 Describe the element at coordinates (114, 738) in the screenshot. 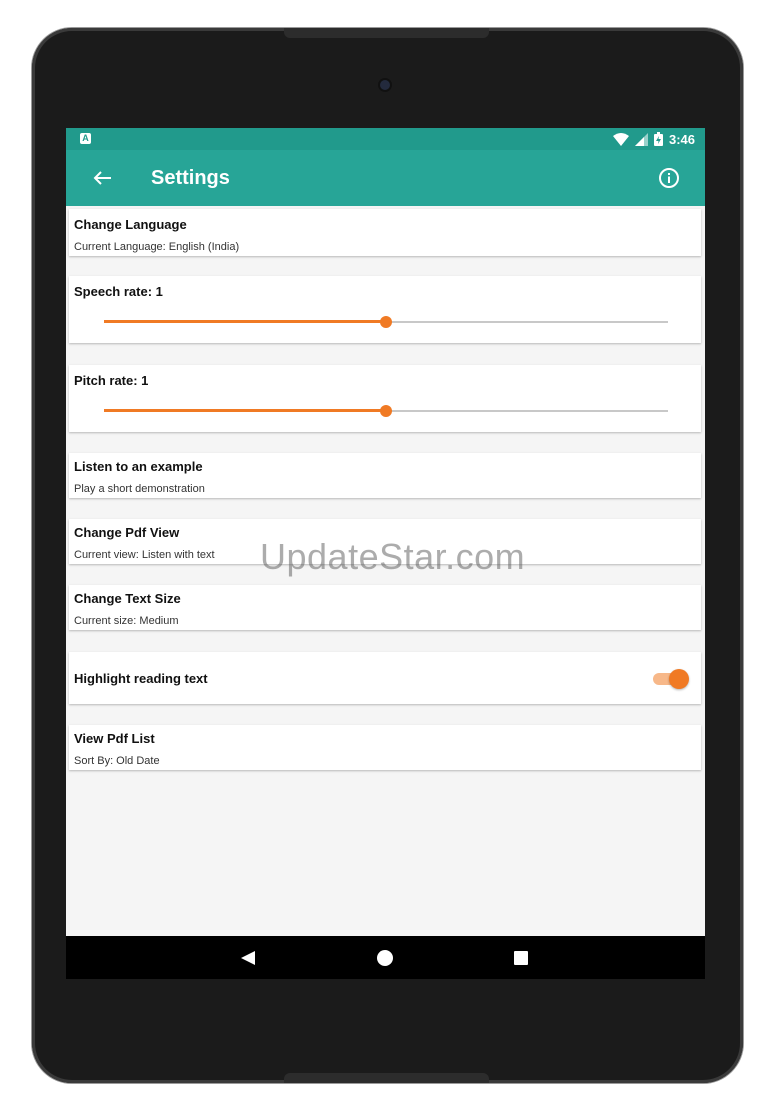

I see `setting-title: View Pdf List` at that location.